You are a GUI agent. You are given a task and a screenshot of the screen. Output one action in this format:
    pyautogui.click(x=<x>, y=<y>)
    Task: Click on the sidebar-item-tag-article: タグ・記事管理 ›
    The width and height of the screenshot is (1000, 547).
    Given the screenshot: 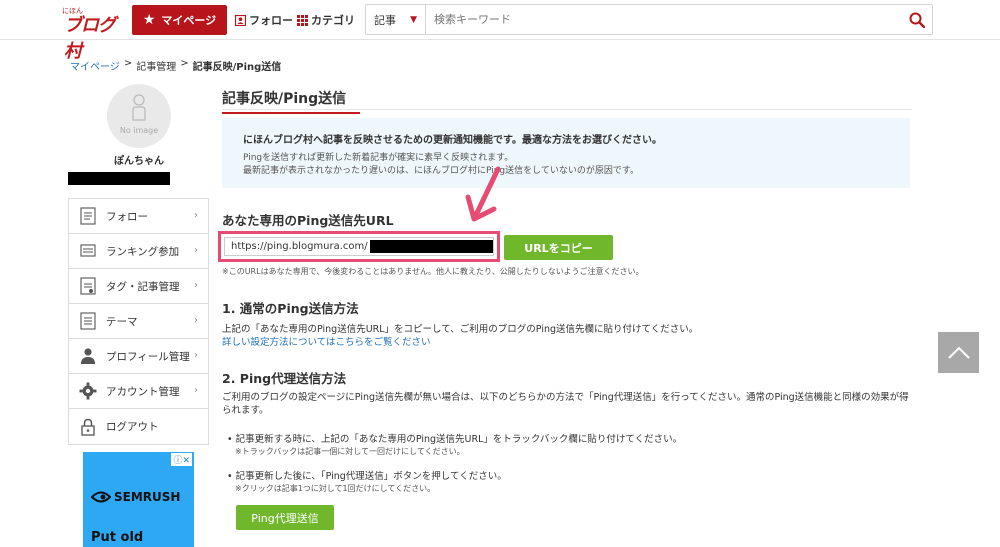 What is the action you would take?
    pyautogui.click(x=138, y=286)
    